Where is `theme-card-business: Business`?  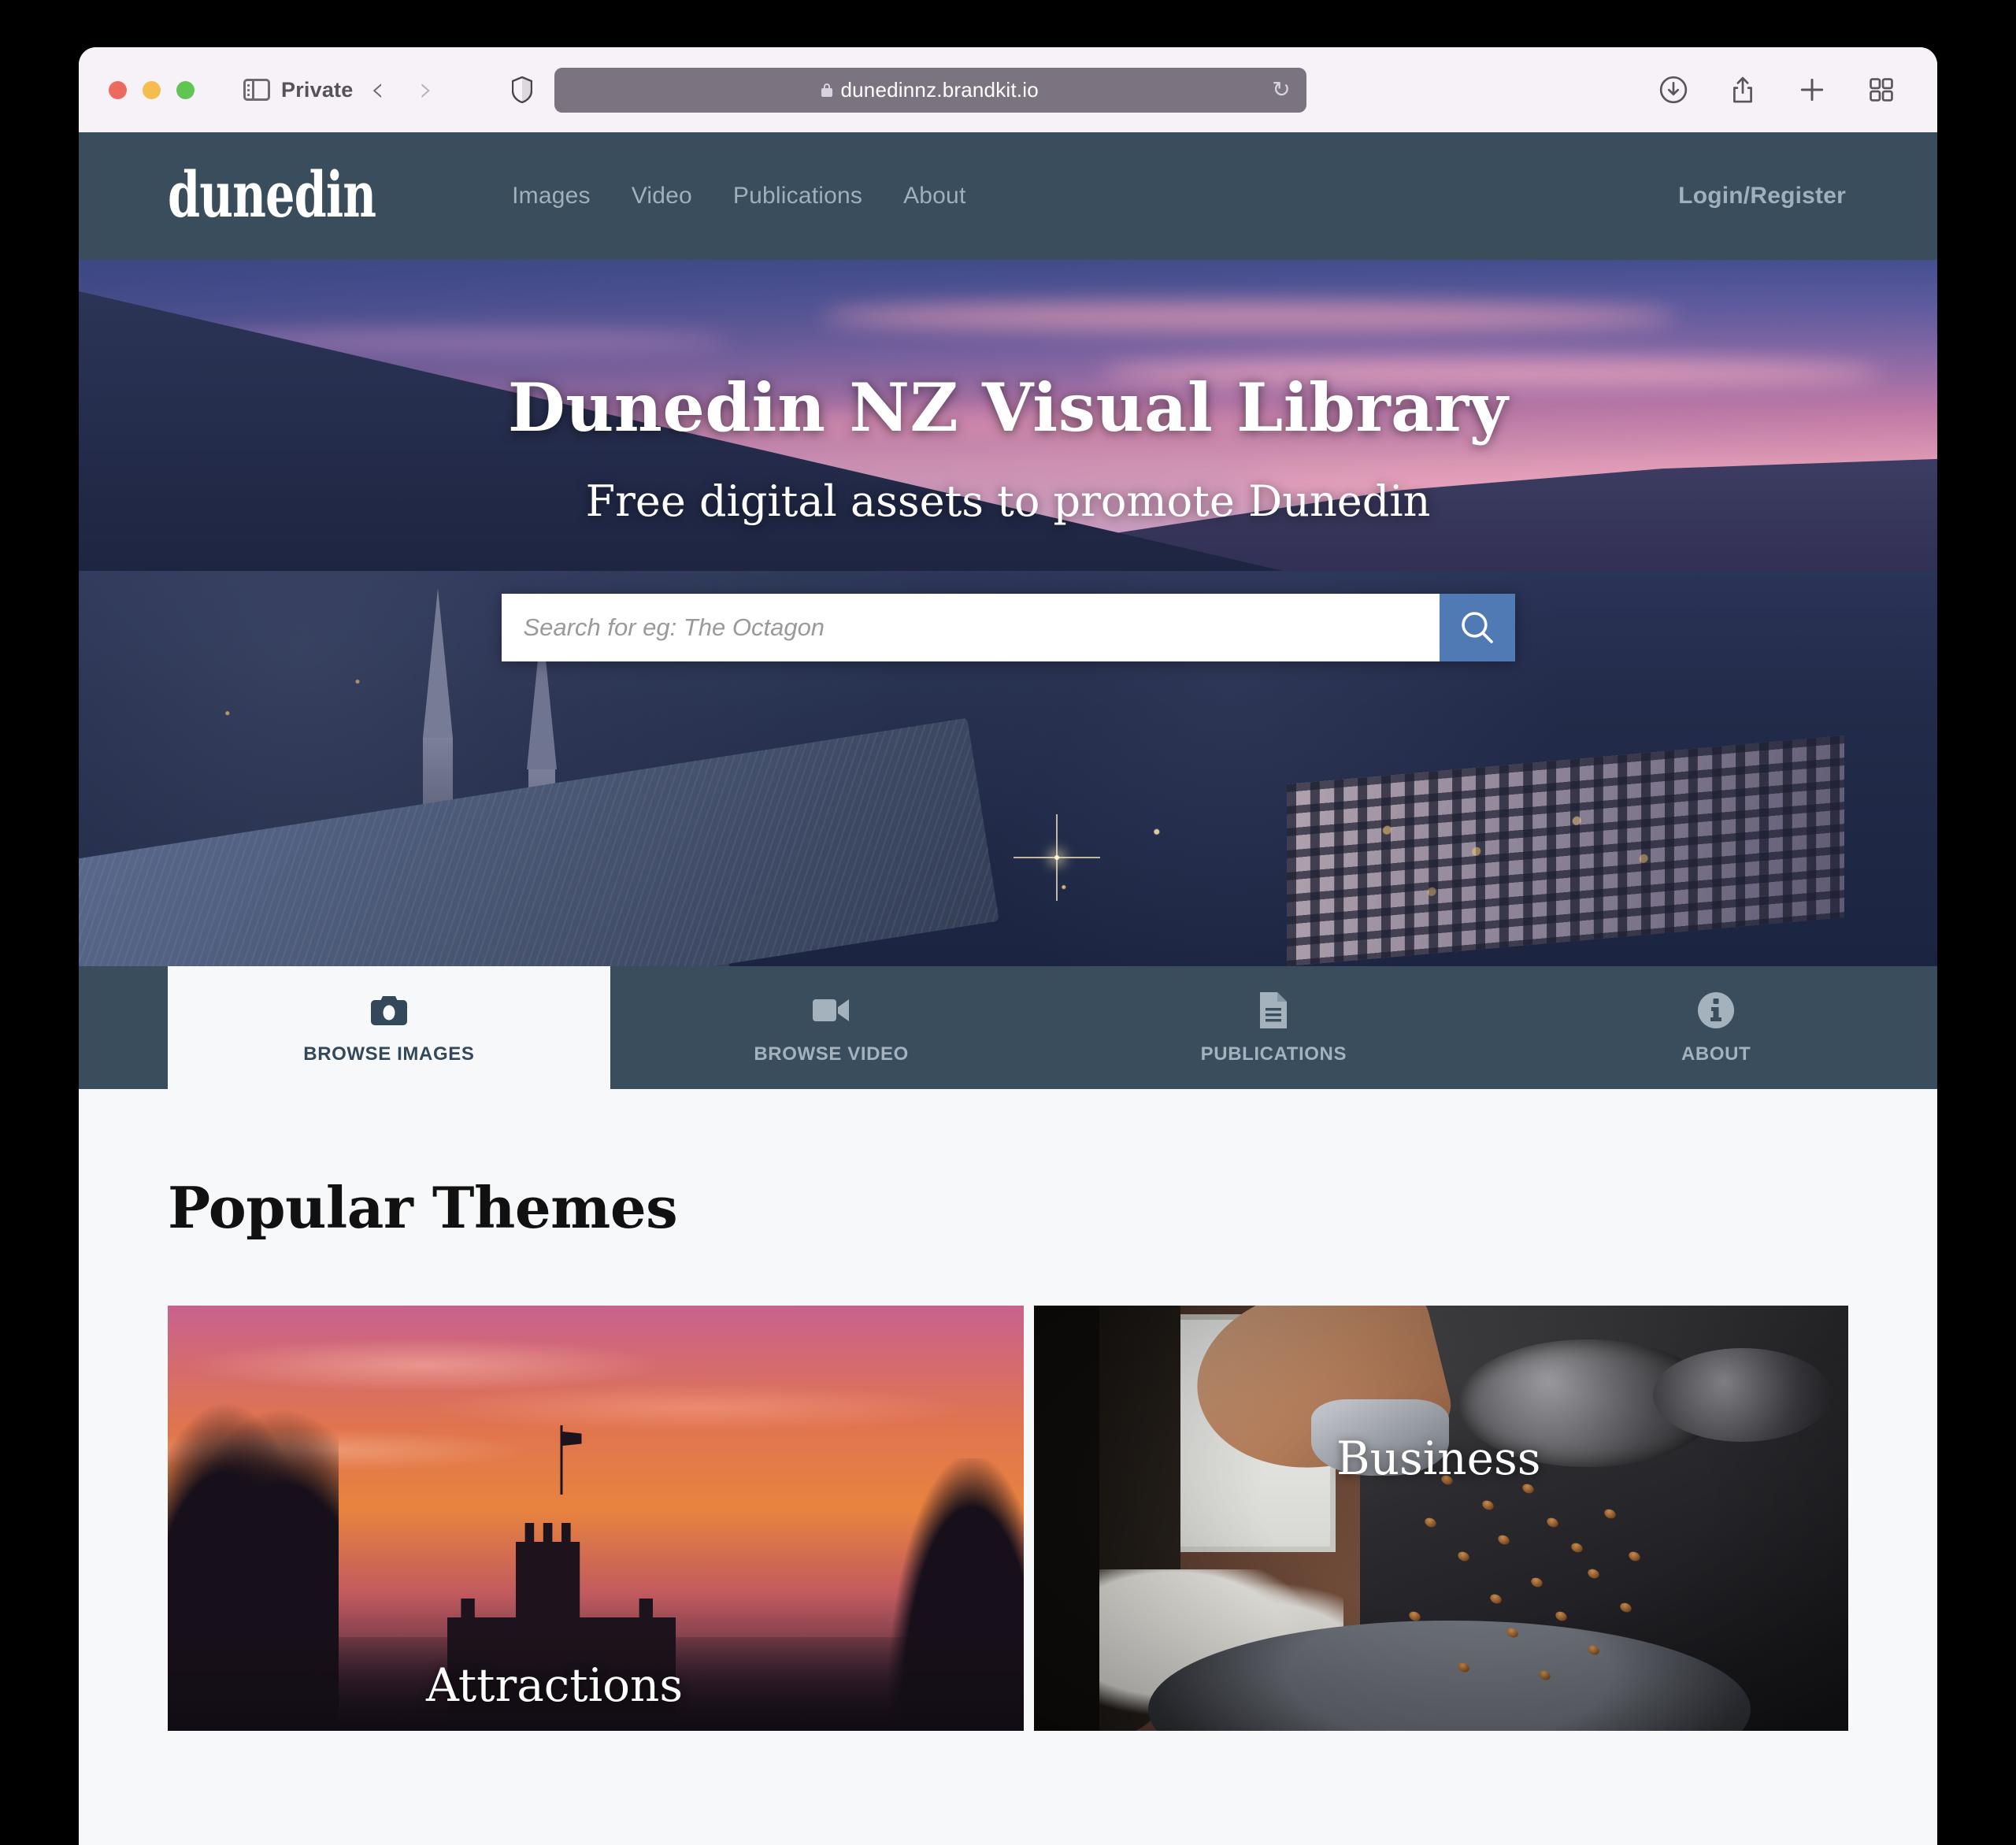 theme-card-business: Business is located at coordinates (1441, 1519).